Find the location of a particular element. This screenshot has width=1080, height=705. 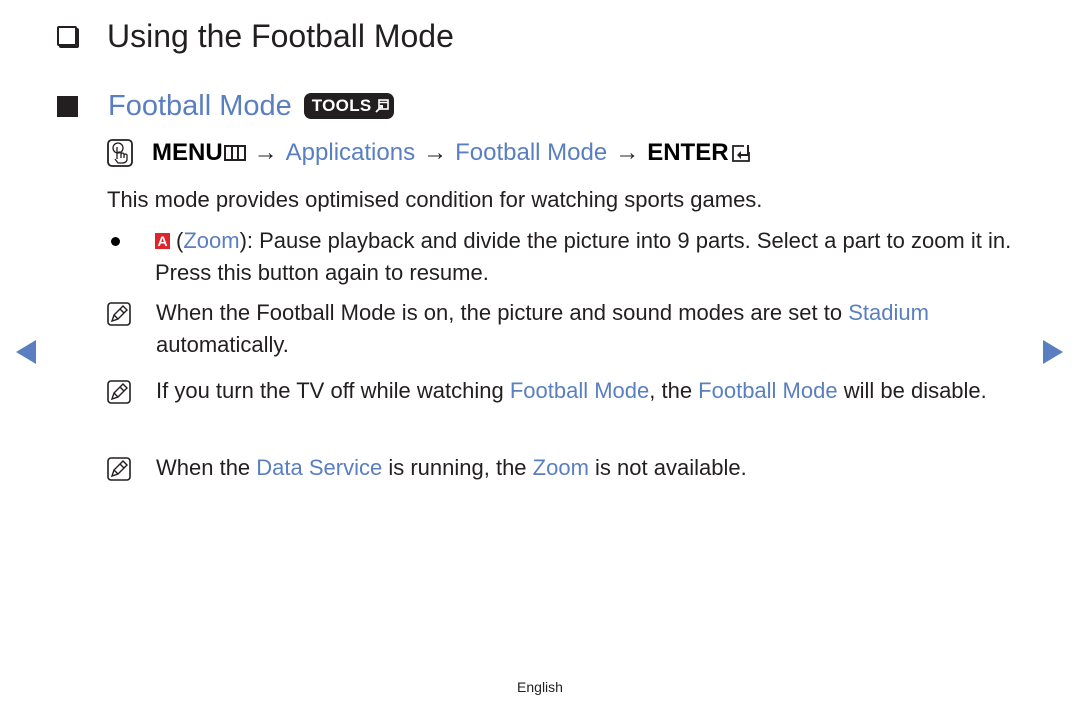

enter-icon is located at coordinates (740, 153).